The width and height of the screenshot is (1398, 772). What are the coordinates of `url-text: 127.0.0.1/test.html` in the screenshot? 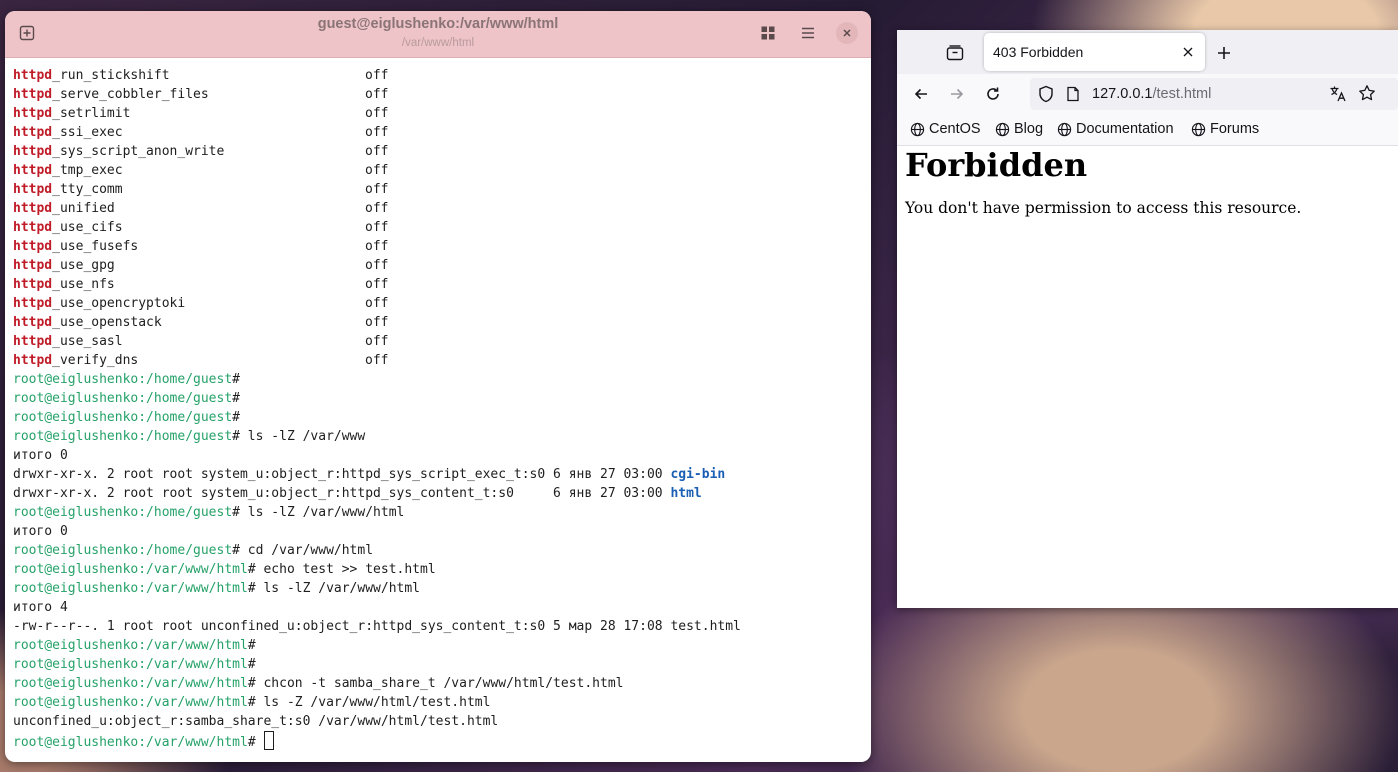 It's located at (1151, 94).